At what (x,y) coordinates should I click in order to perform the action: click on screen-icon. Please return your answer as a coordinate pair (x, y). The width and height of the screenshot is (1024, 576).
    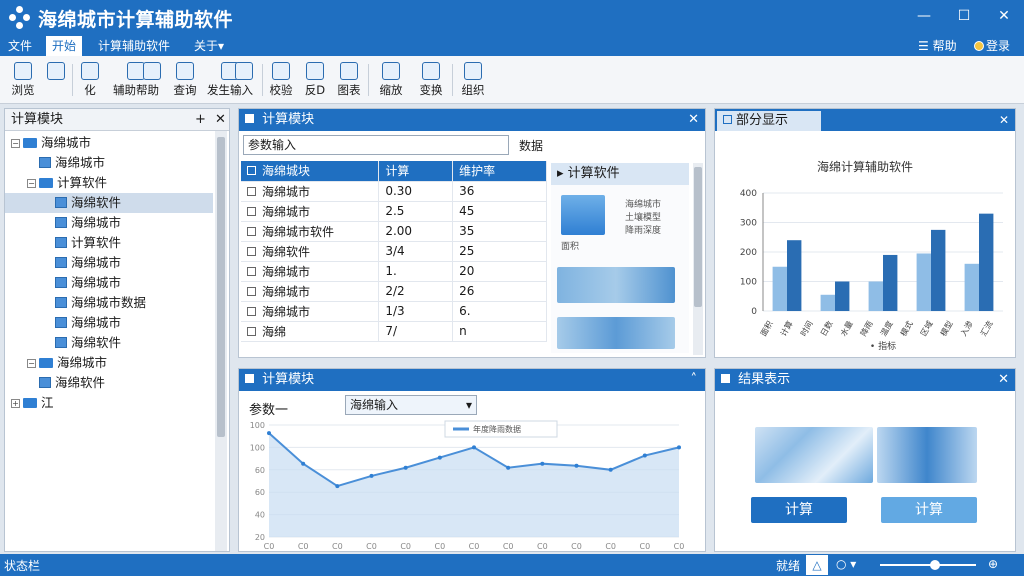
    Looking at the image, I should click on (315, 71).